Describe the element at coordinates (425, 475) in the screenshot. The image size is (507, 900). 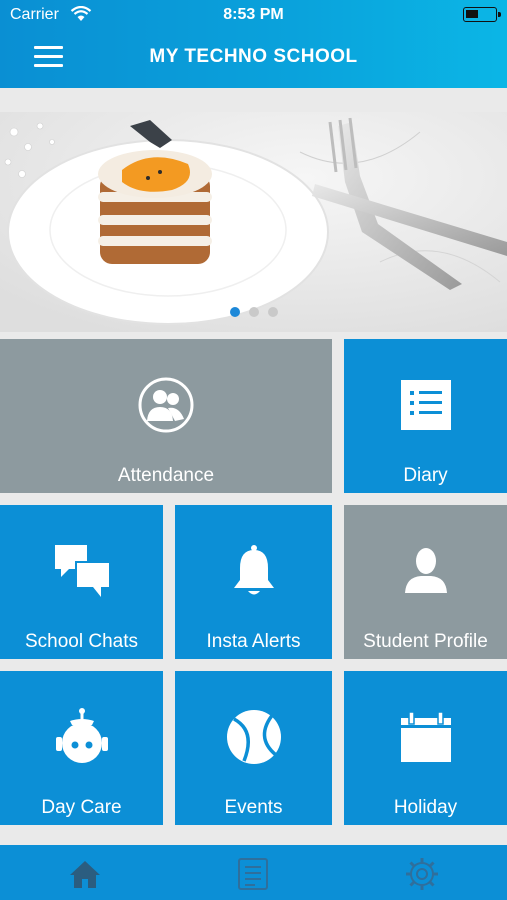
I see `tile-label: Diary` at that location.